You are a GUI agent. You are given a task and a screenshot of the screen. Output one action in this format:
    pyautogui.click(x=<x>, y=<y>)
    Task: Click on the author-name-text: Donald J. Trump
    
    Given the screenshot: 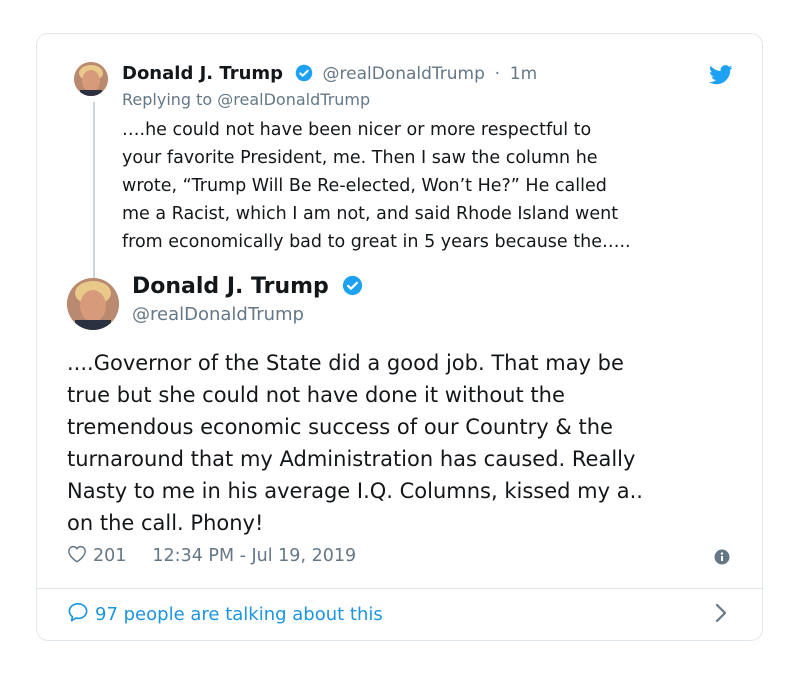 What is the action you would take?
    pyautogui.click(x=230, y=286)
    